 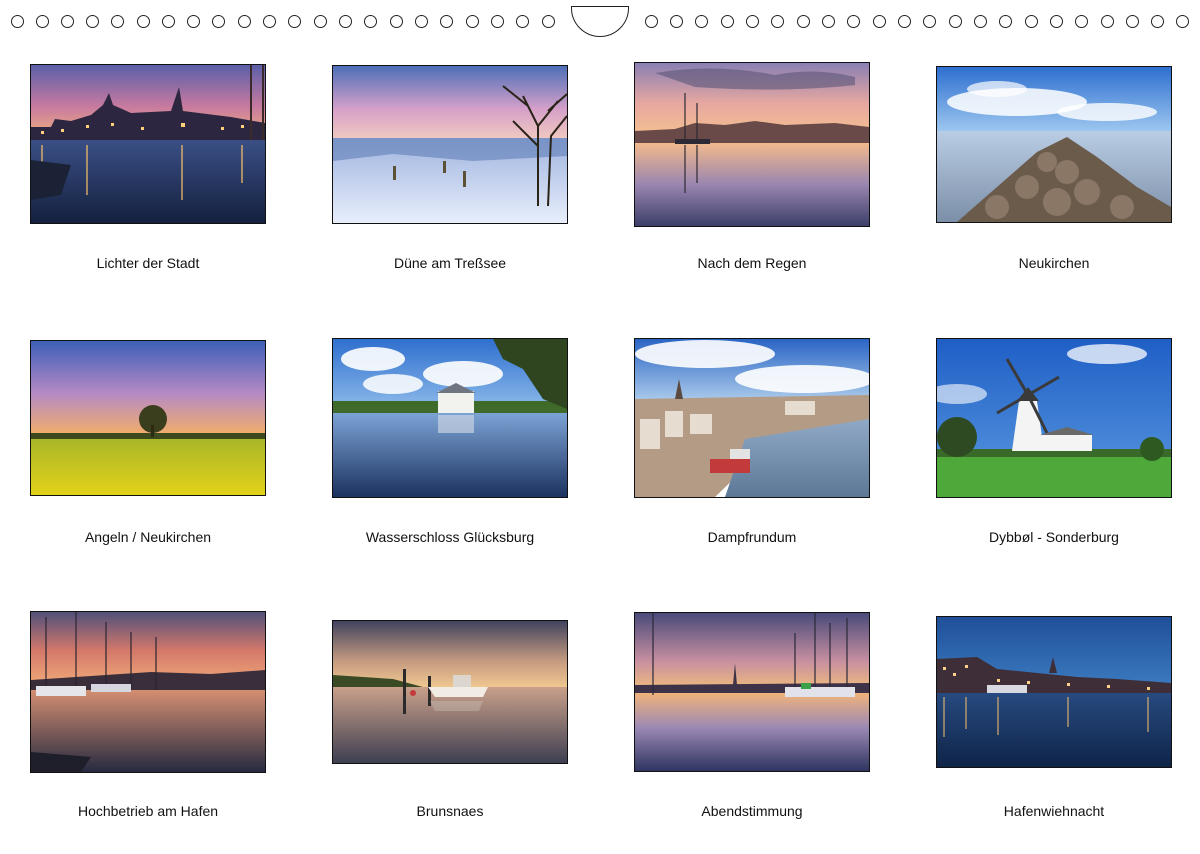 What do you see at coordinates (148, 418) in the screenshot?
I see `photo-angeln-neukirchen` at bounding box center [148, 418].